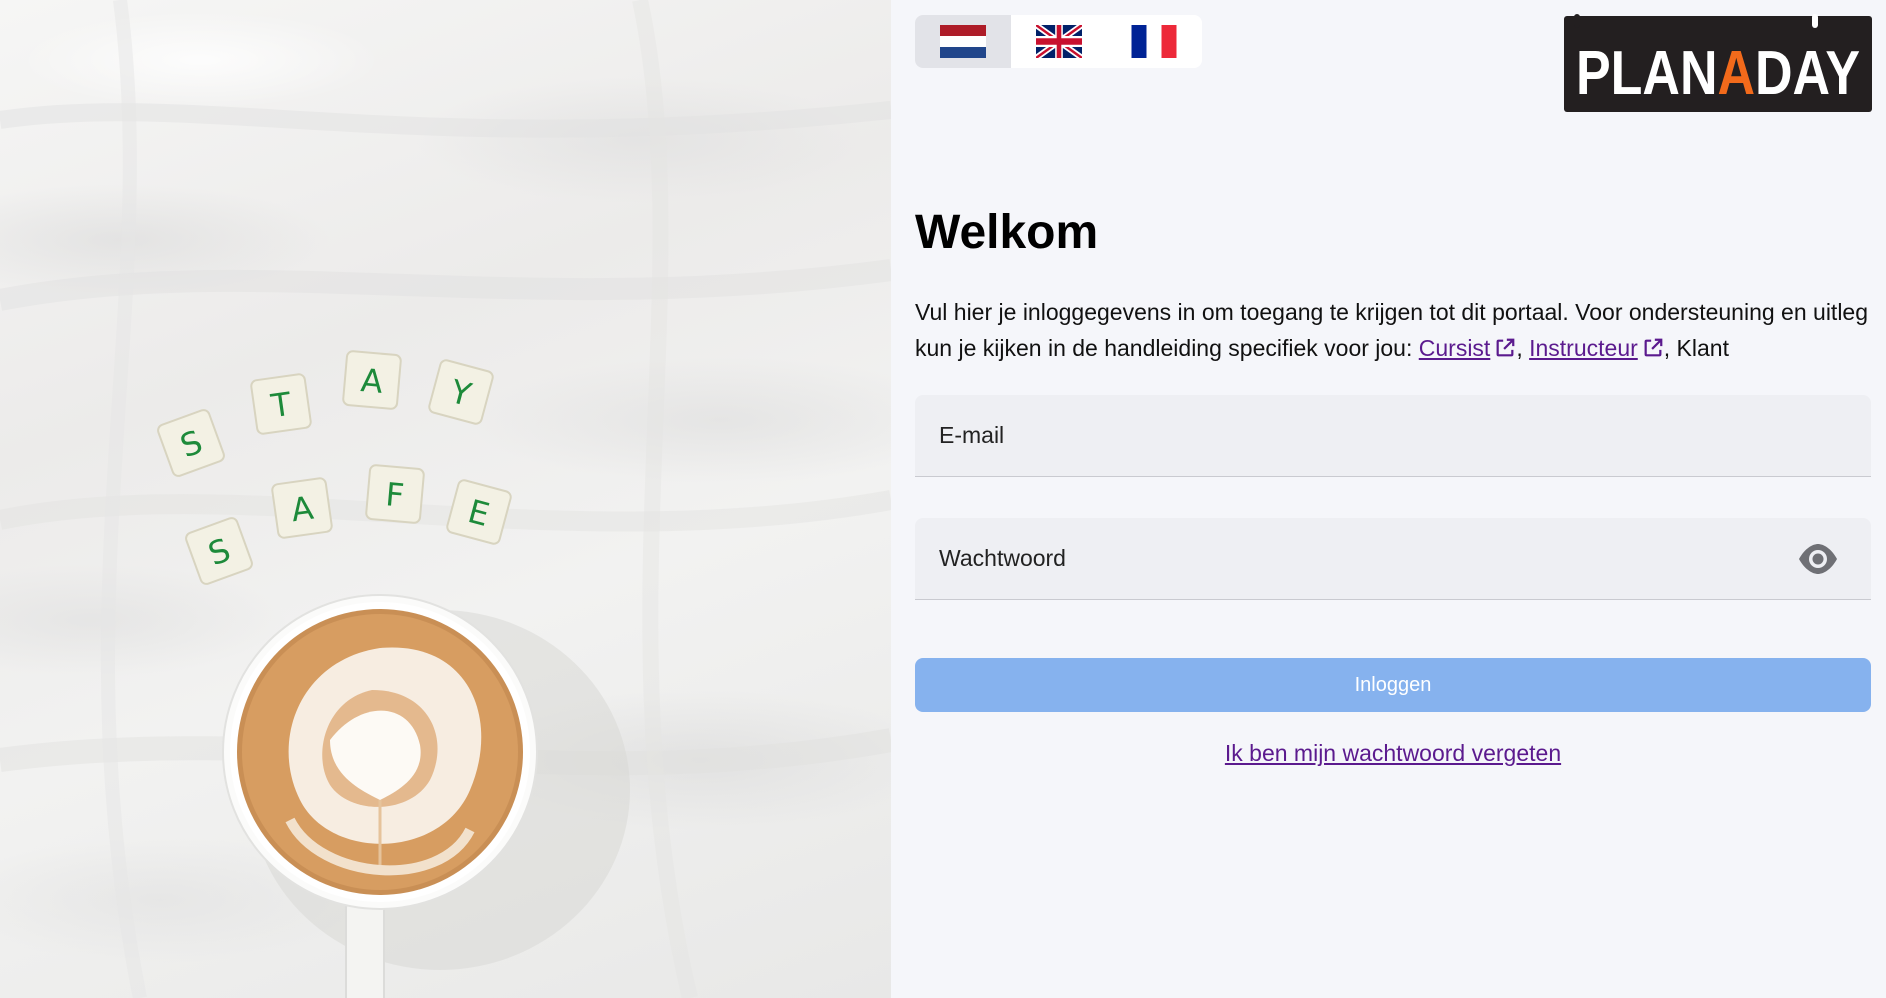 Image resolution: width=1886 pixels, height=998 pixels. What do you see at coordinates (1393, 685) in the screenshot?
I see `login-button: Inloggen` at bounding box center [1393, 685].